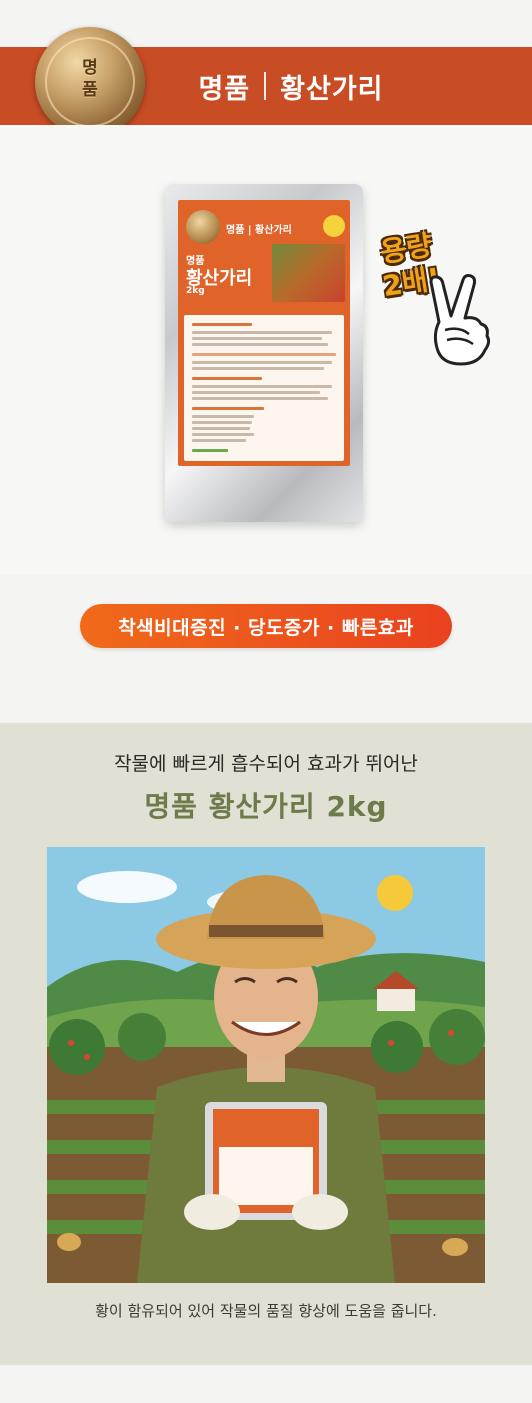  Describe the element at coordinates (266, 626) in the screenshot. I see `features-pill: 착색비대증진 · 당도증가 · 빠른효과` at that location.